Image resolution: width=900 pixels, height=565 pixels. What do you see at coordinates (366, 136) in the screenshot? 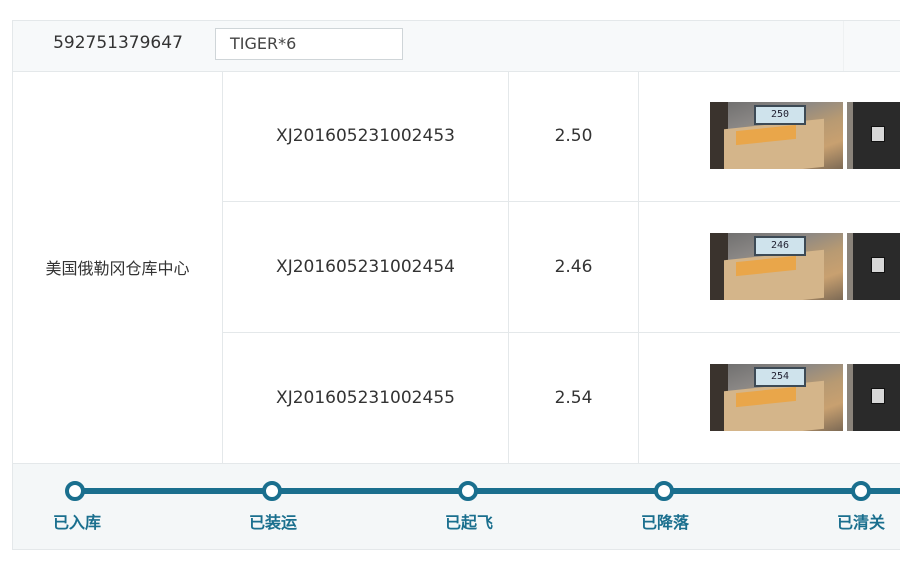
I see `order-number: XJ201605231002453` at bounding box center [366, 136].